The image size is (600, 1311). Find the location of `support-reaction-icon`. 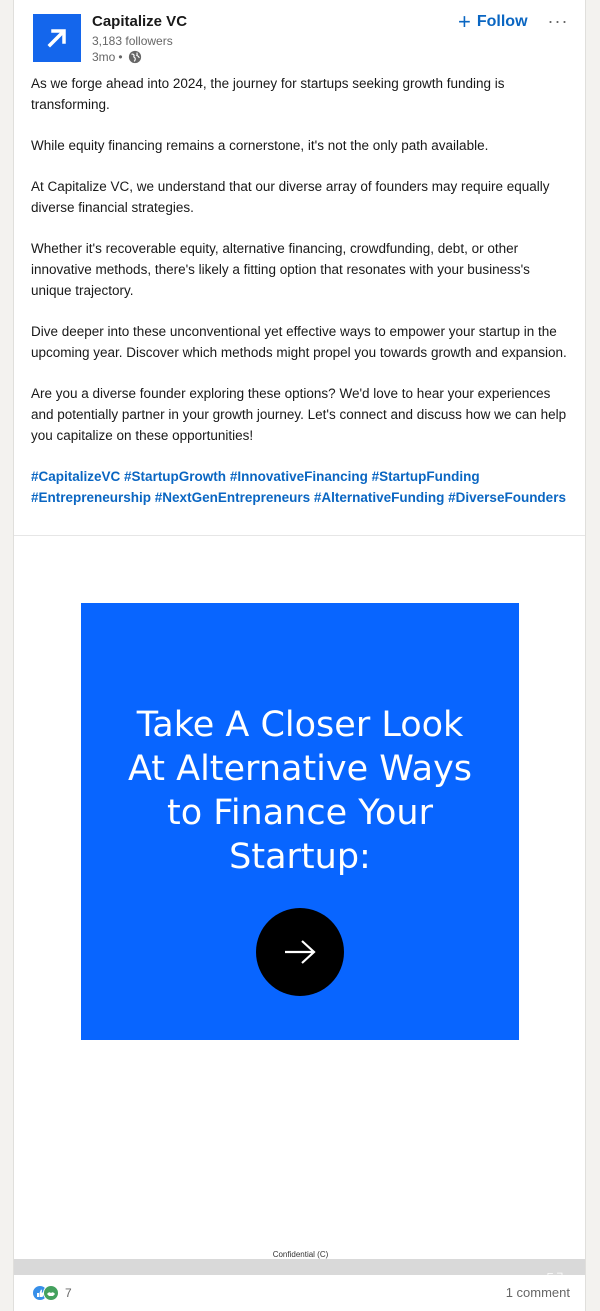

support-reaction-icon is located at coordinates (51, 1293).